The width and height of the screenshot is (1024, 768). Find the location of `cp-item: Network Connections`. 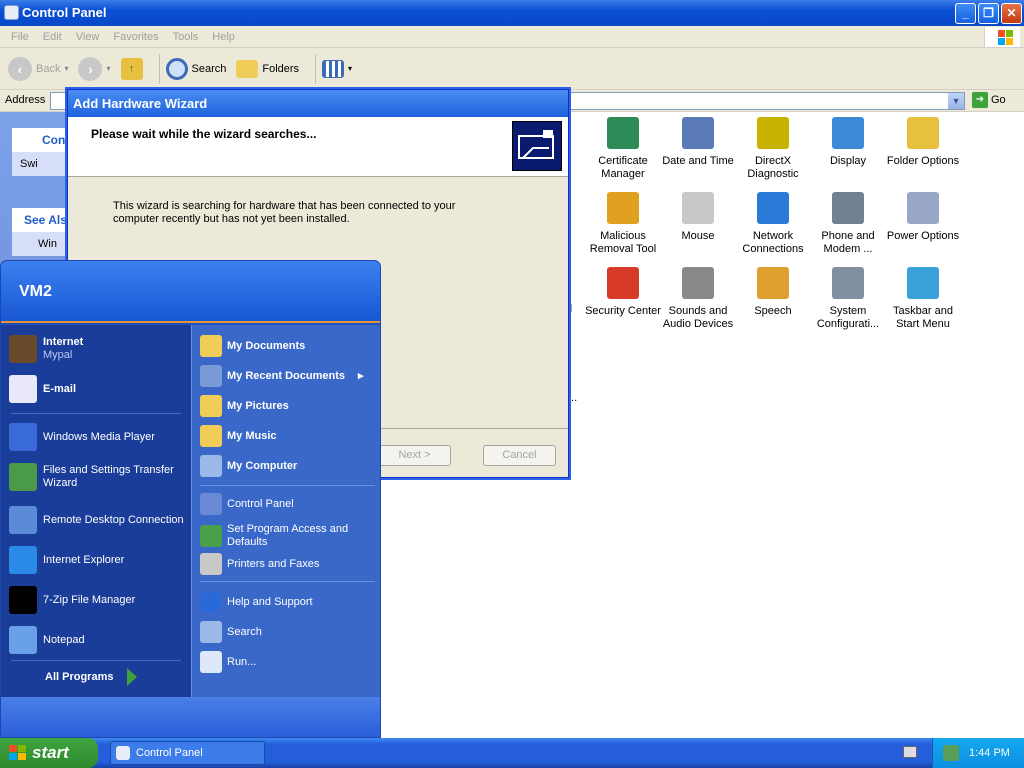

cp-item: Network Connections is located at coordinates (773, 224).